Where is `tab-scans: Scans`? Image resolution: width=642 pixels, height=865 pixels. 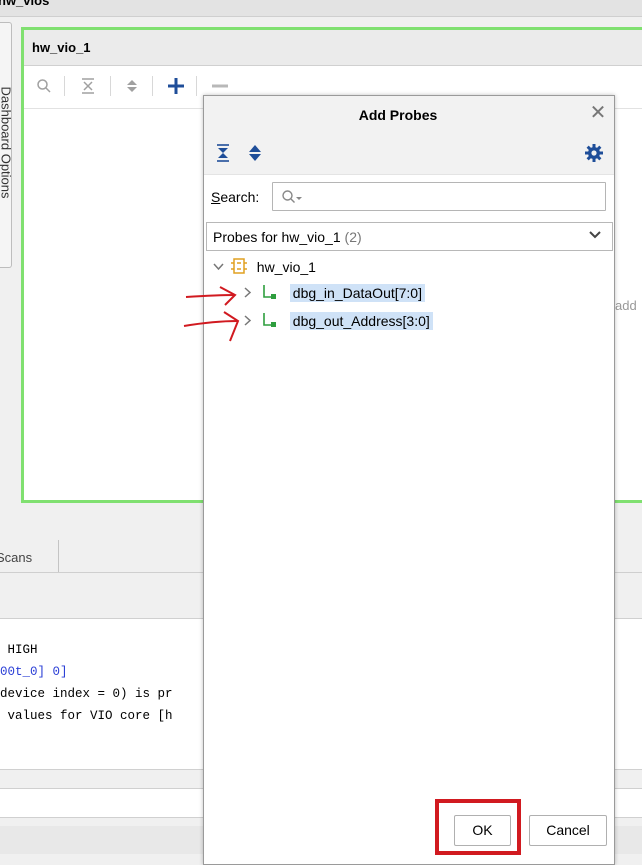
tab-scans: Scans is located at coordinates (29, 556).